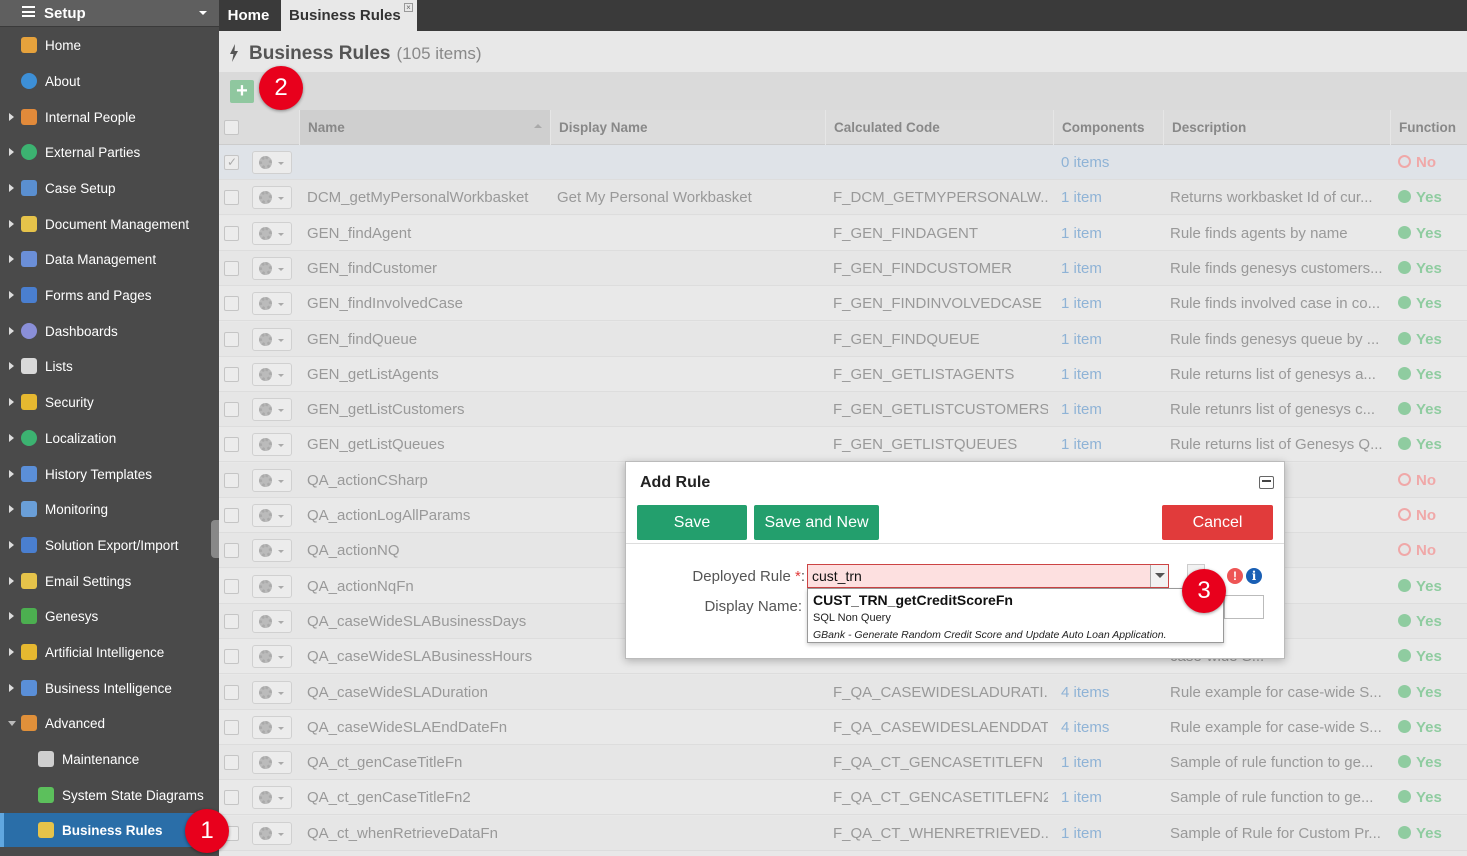 The image size is (1467, 856). I want to click on sidebar-item-lists: Lists, so click(109, 366).